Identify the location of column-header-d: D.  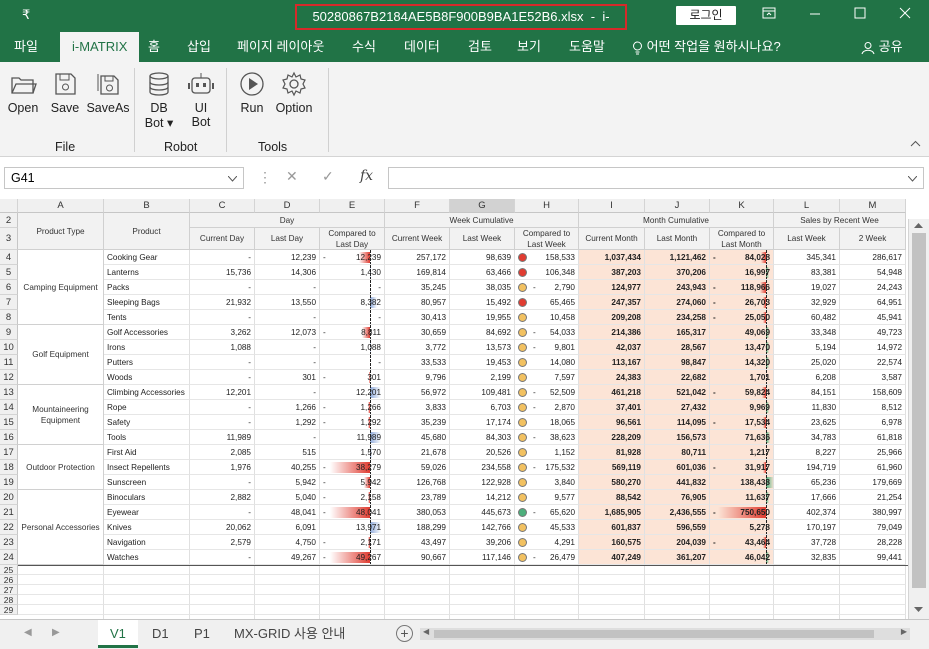
(287, 206).